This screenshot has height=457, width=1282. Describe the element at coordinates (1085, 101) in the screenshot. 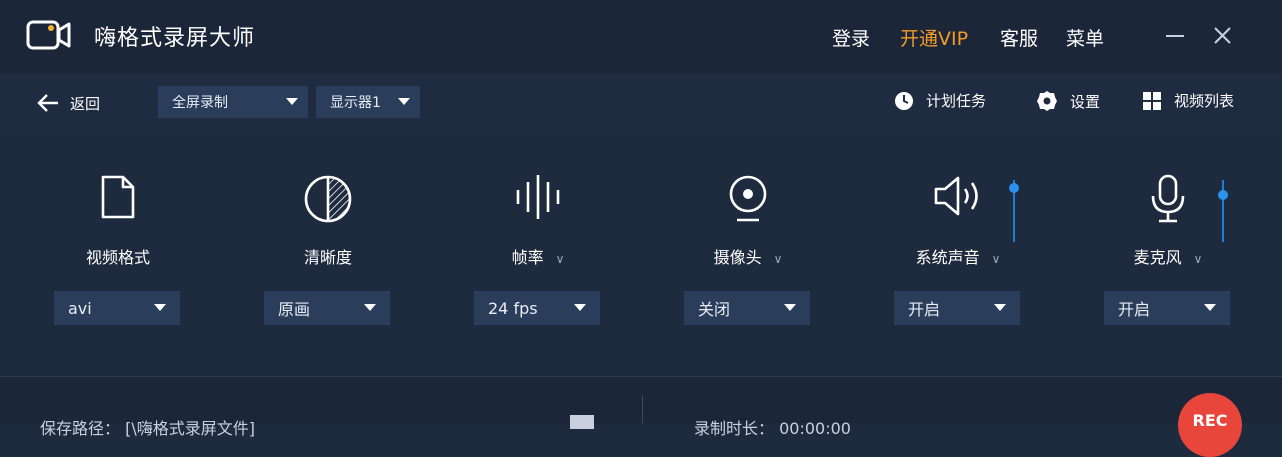

I see `settings-label: 设置` at that location.